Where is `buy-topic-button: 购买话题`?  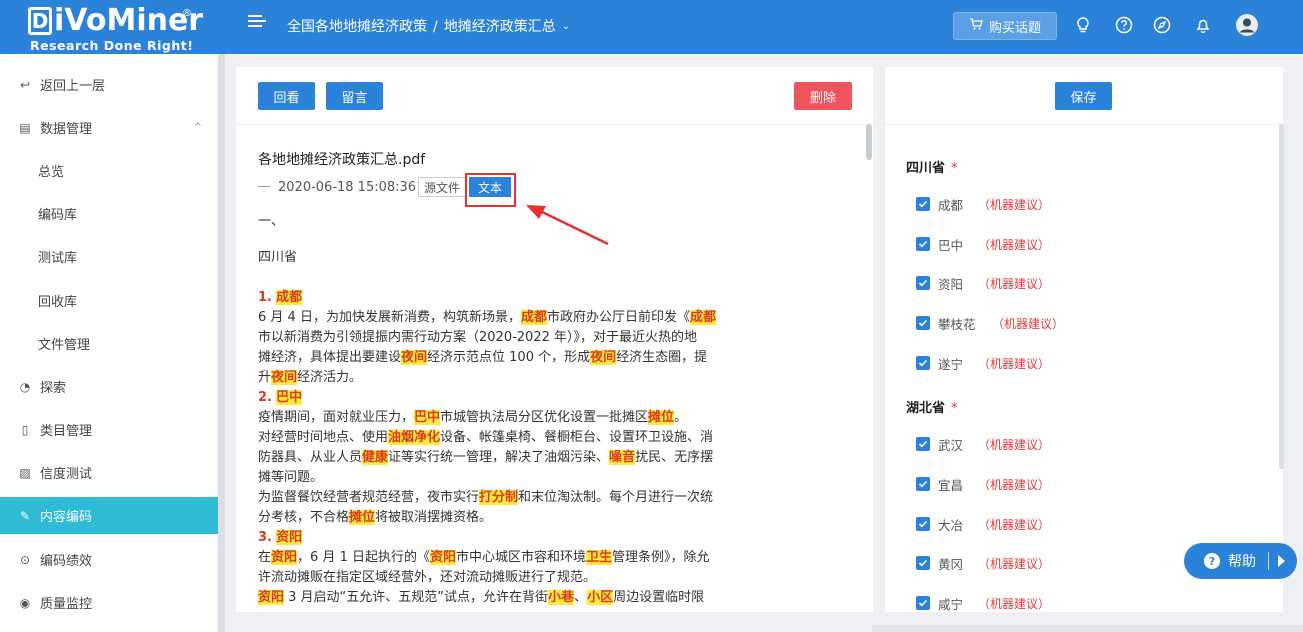 buy-topic-button: 购买话题 is located at coordinates (1005, 26).